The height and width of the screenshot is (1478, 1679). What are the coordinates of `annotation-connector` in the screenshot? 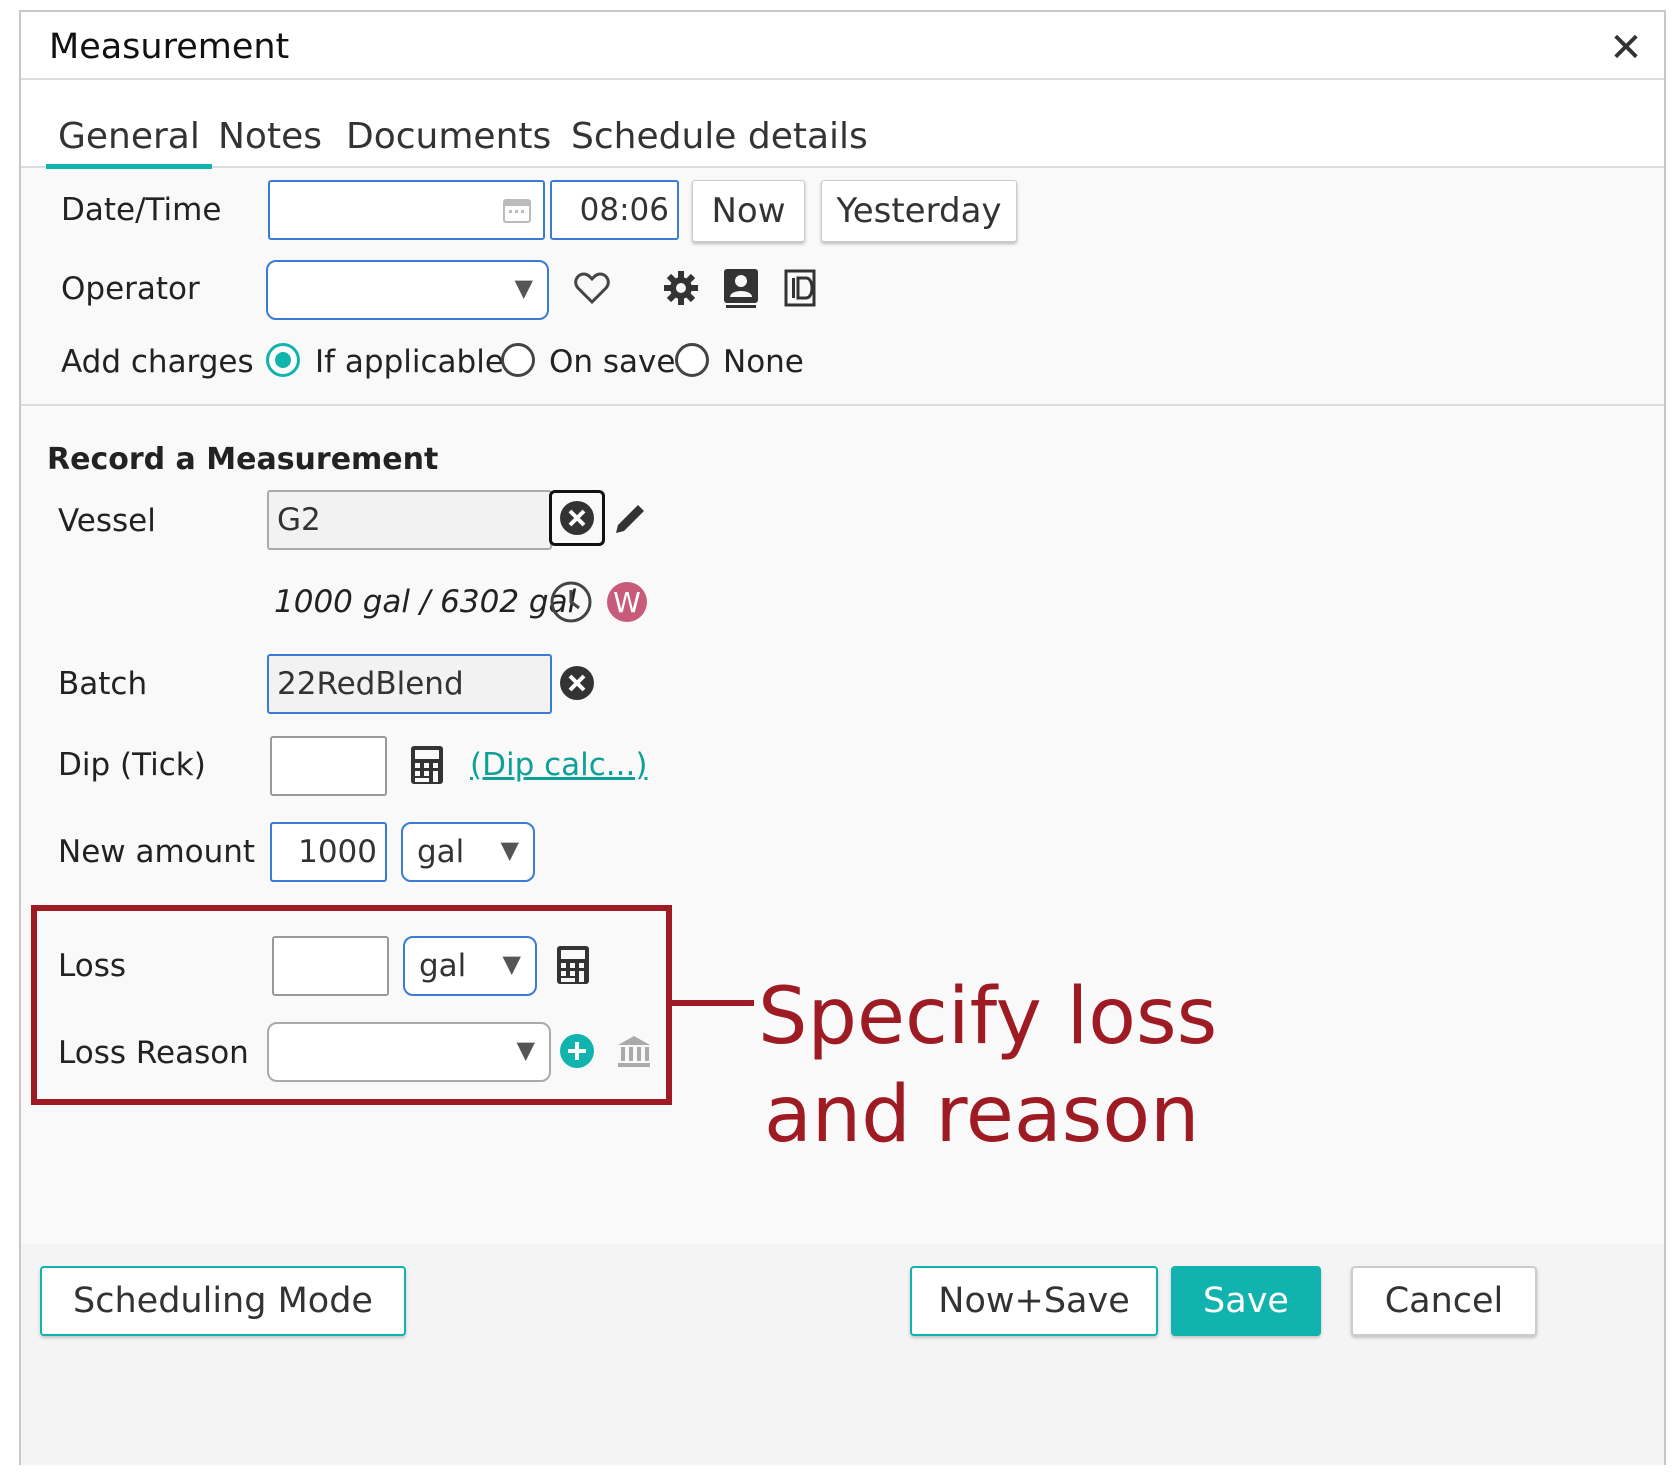 It's located at (713, 1003).